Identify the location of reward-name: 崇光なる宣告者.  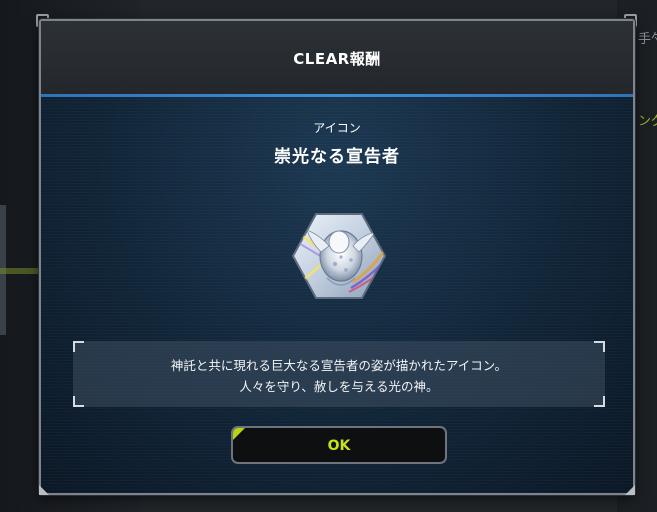
(337, 157).